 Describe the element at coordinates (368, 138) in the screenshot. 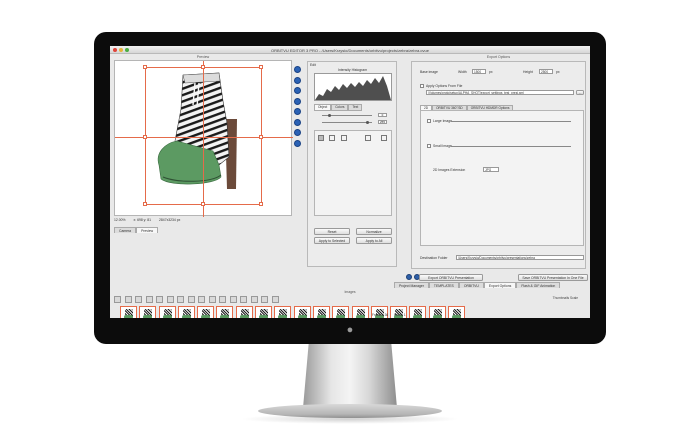

I see `erase-tool-icon` at that location.